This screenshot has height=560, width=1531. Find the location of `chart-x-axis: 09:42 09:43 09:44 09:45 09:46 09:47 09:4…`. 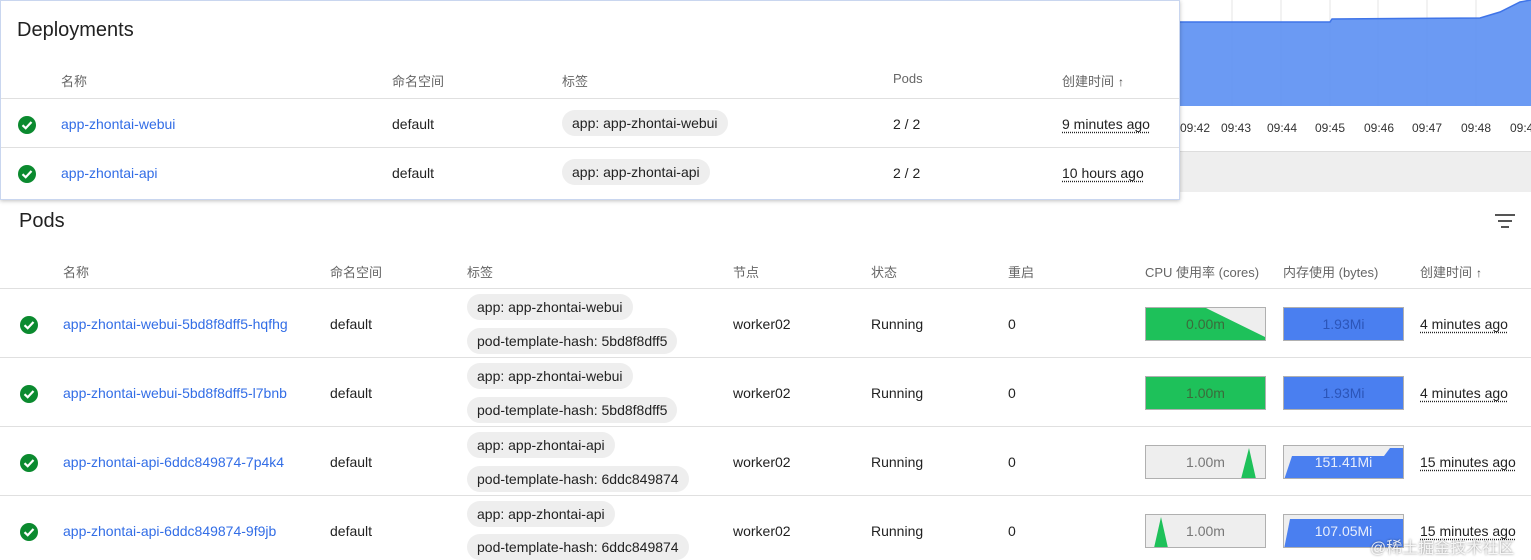

chart-x-axis: 09:42 09:43 09:44 09:45 09:46 09:47 09:4… is located at coordinates (1355, 129).